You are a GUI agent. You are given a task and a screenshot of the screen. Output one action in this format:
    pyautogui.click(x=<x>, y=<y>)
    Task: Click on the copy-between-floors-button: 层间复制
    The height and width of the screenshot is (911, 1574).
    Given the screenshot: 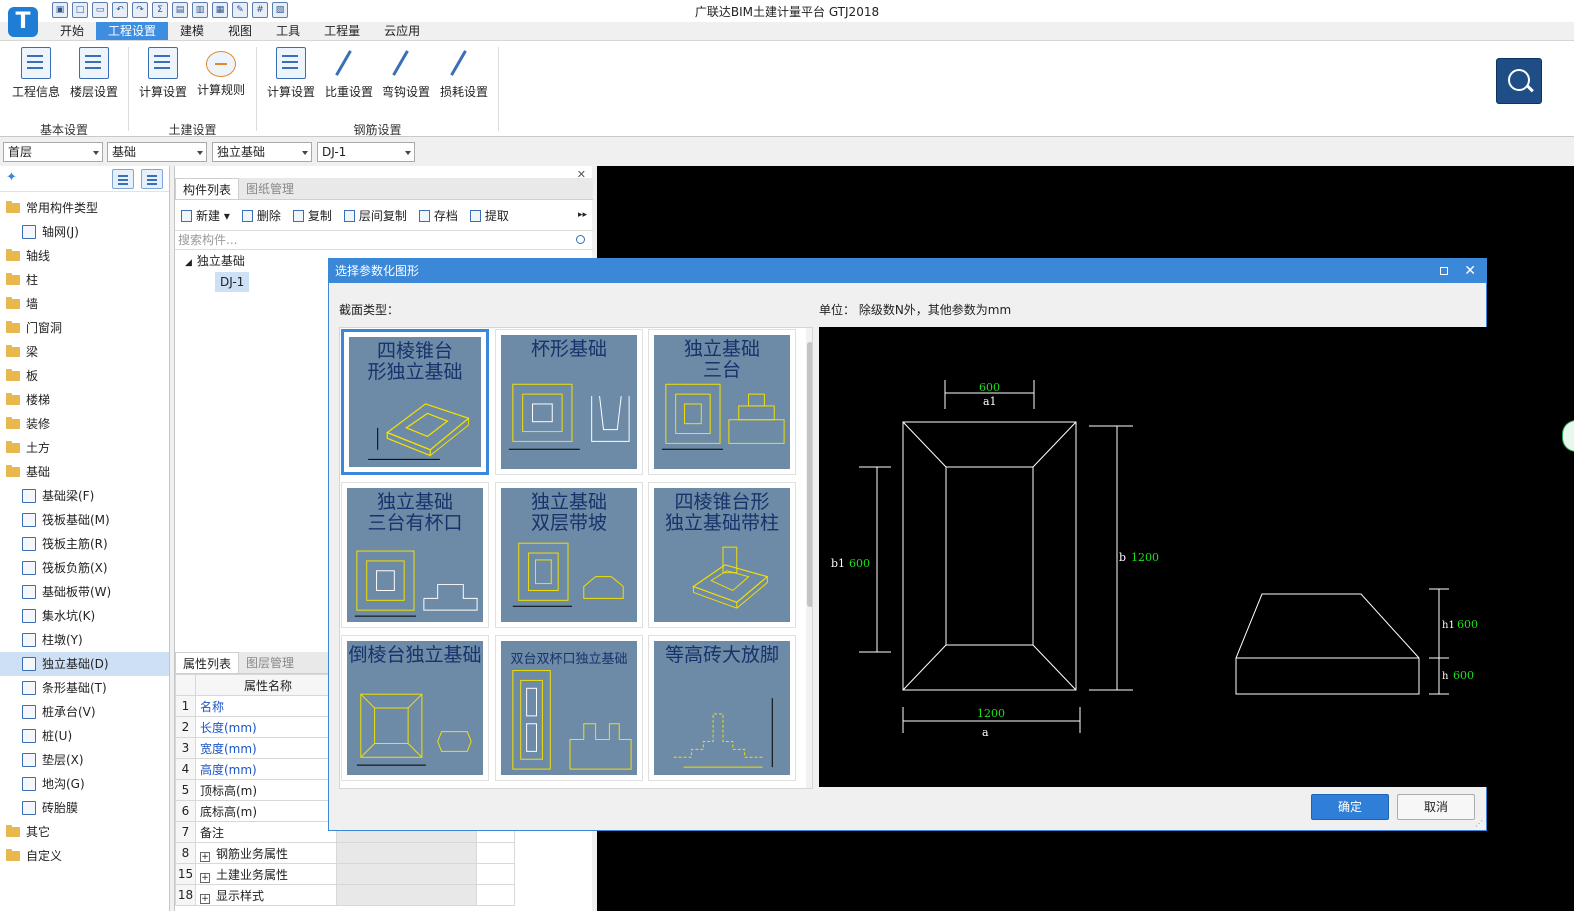 What is the action you would take?
    pyautogui.click(x=375, y=215)
    